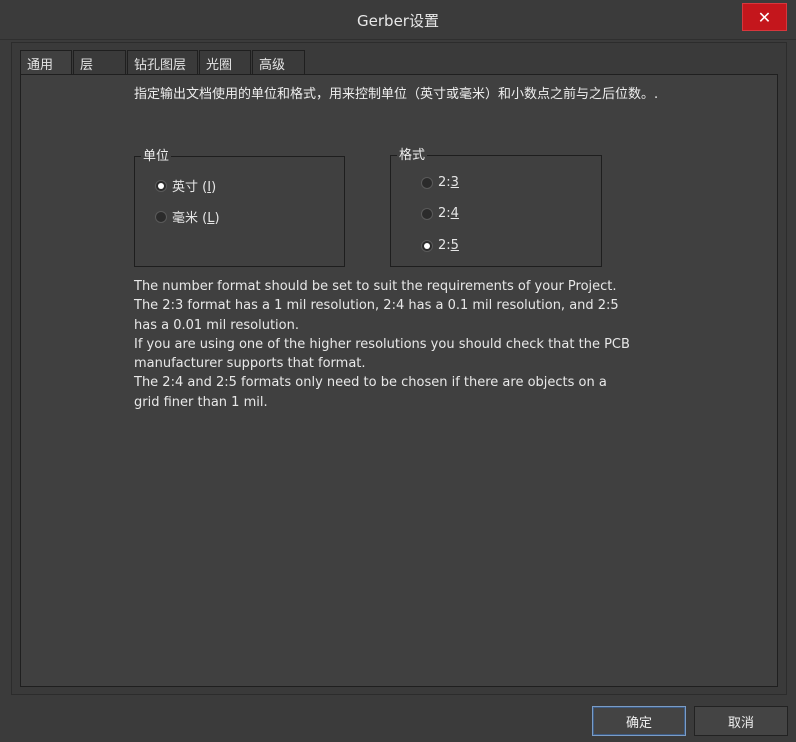 This screenshot has width=796, height=742. I want to click on radio-inches: 英寸 (I), so click(185, 185).